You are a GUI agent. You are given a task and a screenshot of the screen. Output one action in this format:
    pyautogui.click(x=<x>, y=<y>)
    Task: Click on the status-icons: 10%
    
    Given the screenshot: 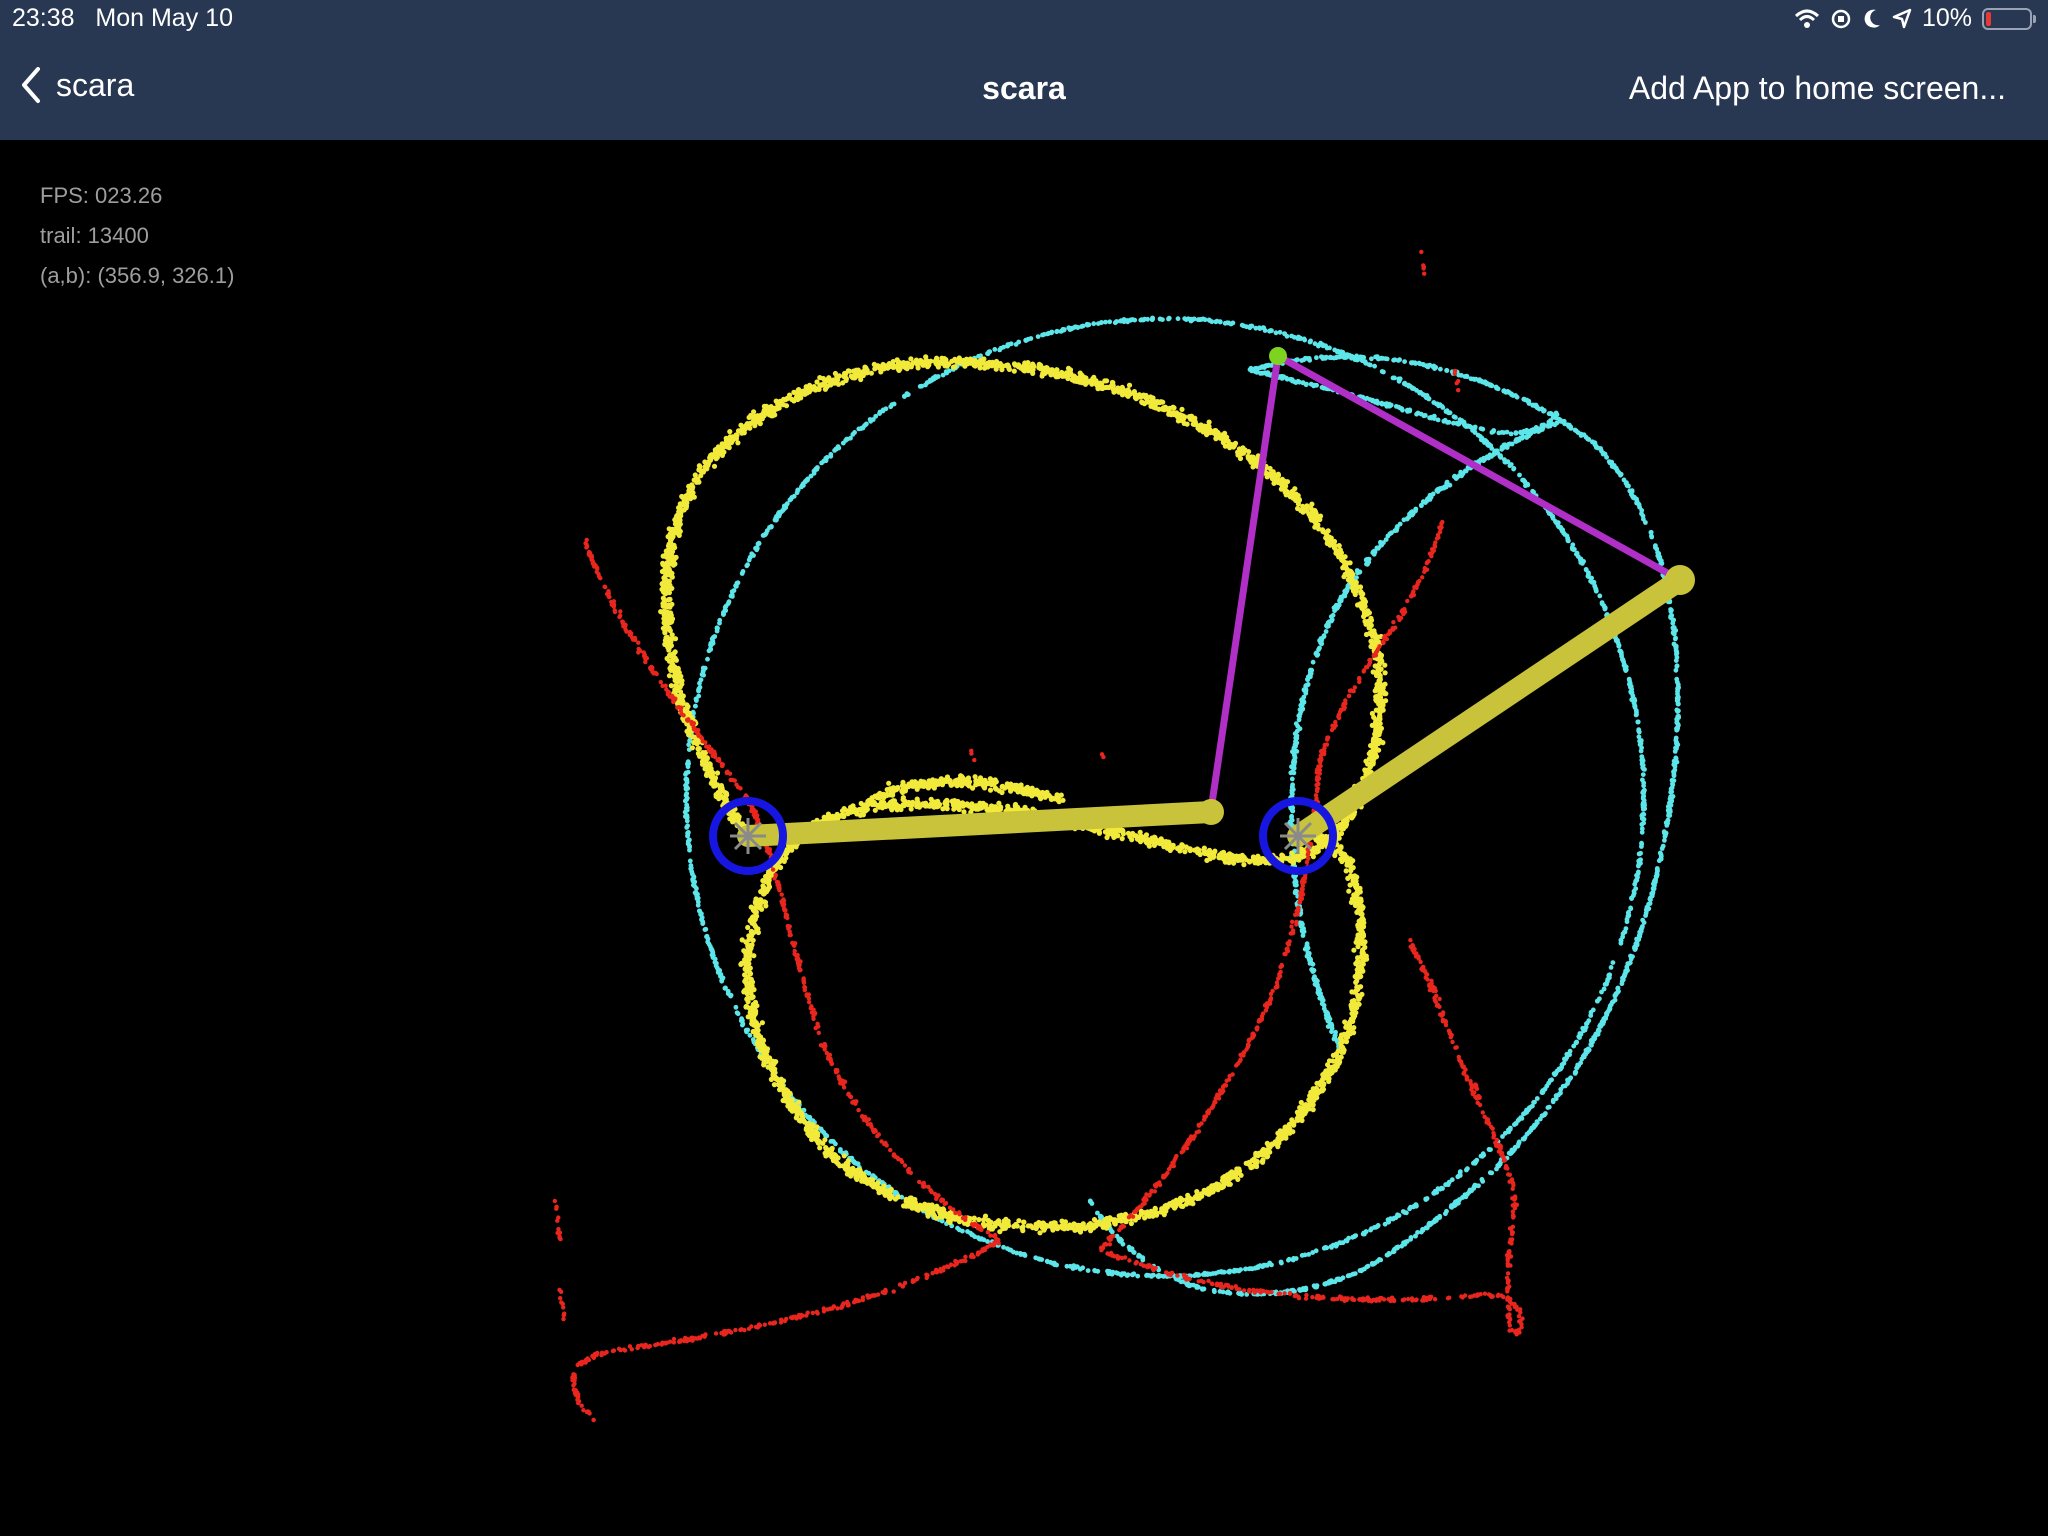 What is the action you would take?
    pyautogui.click(x=1915, y=18)
    